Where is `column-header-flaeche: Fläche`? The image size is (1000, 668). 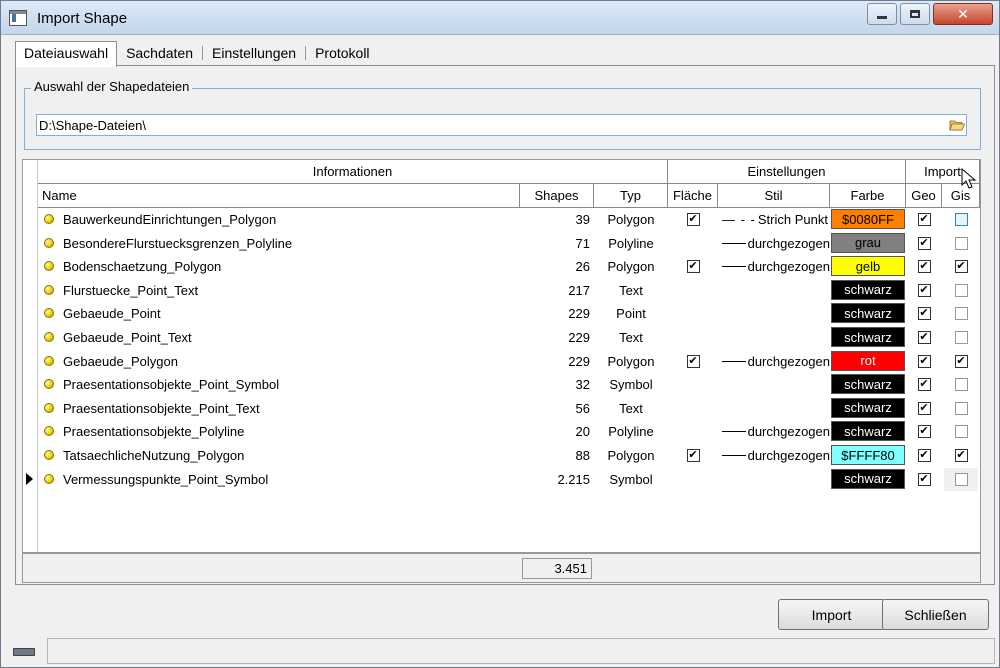
column-header-flaeche: Fläche is located at coordinates (693, 196).